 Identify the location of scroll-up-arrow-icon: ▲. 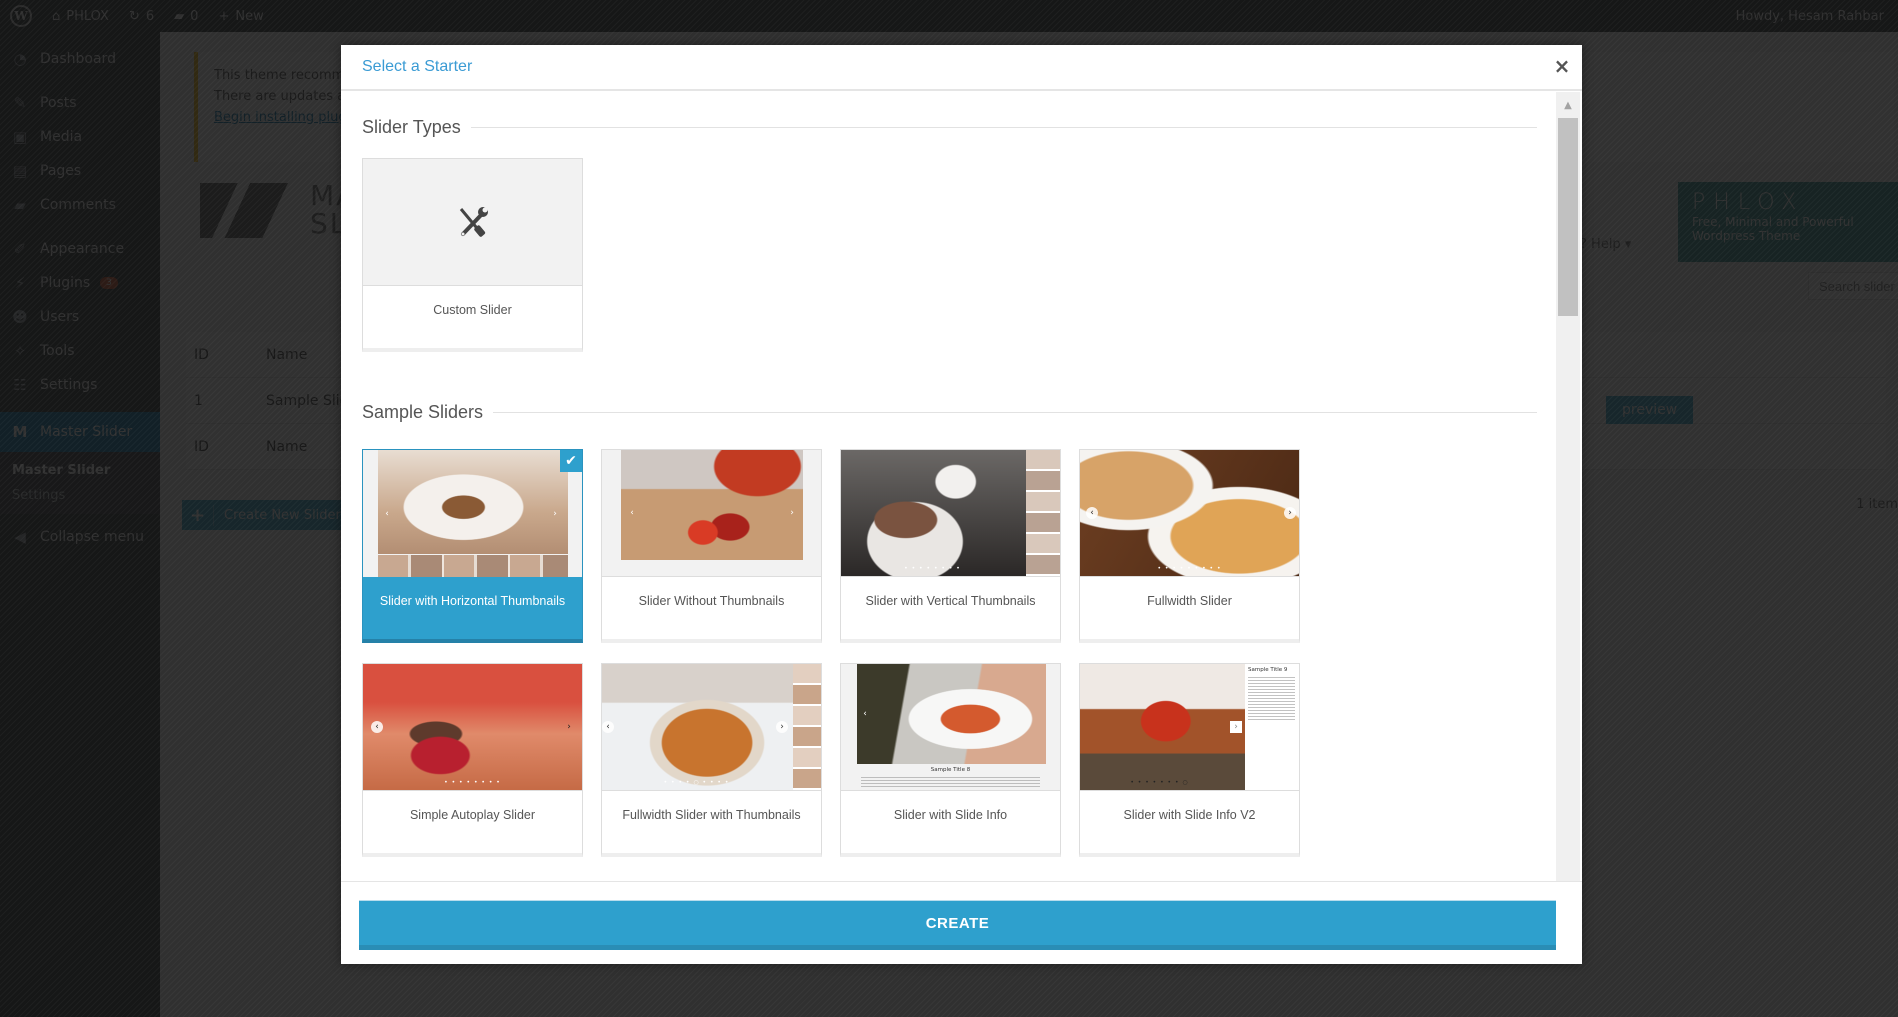
(1568, 105).